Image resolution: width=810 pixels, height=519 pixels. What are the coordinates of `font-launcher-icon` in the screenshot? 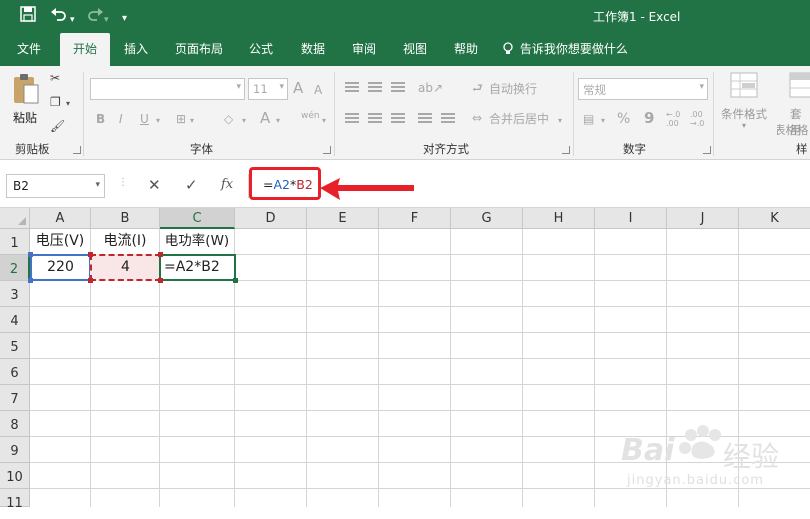 It's located at (327, 150).